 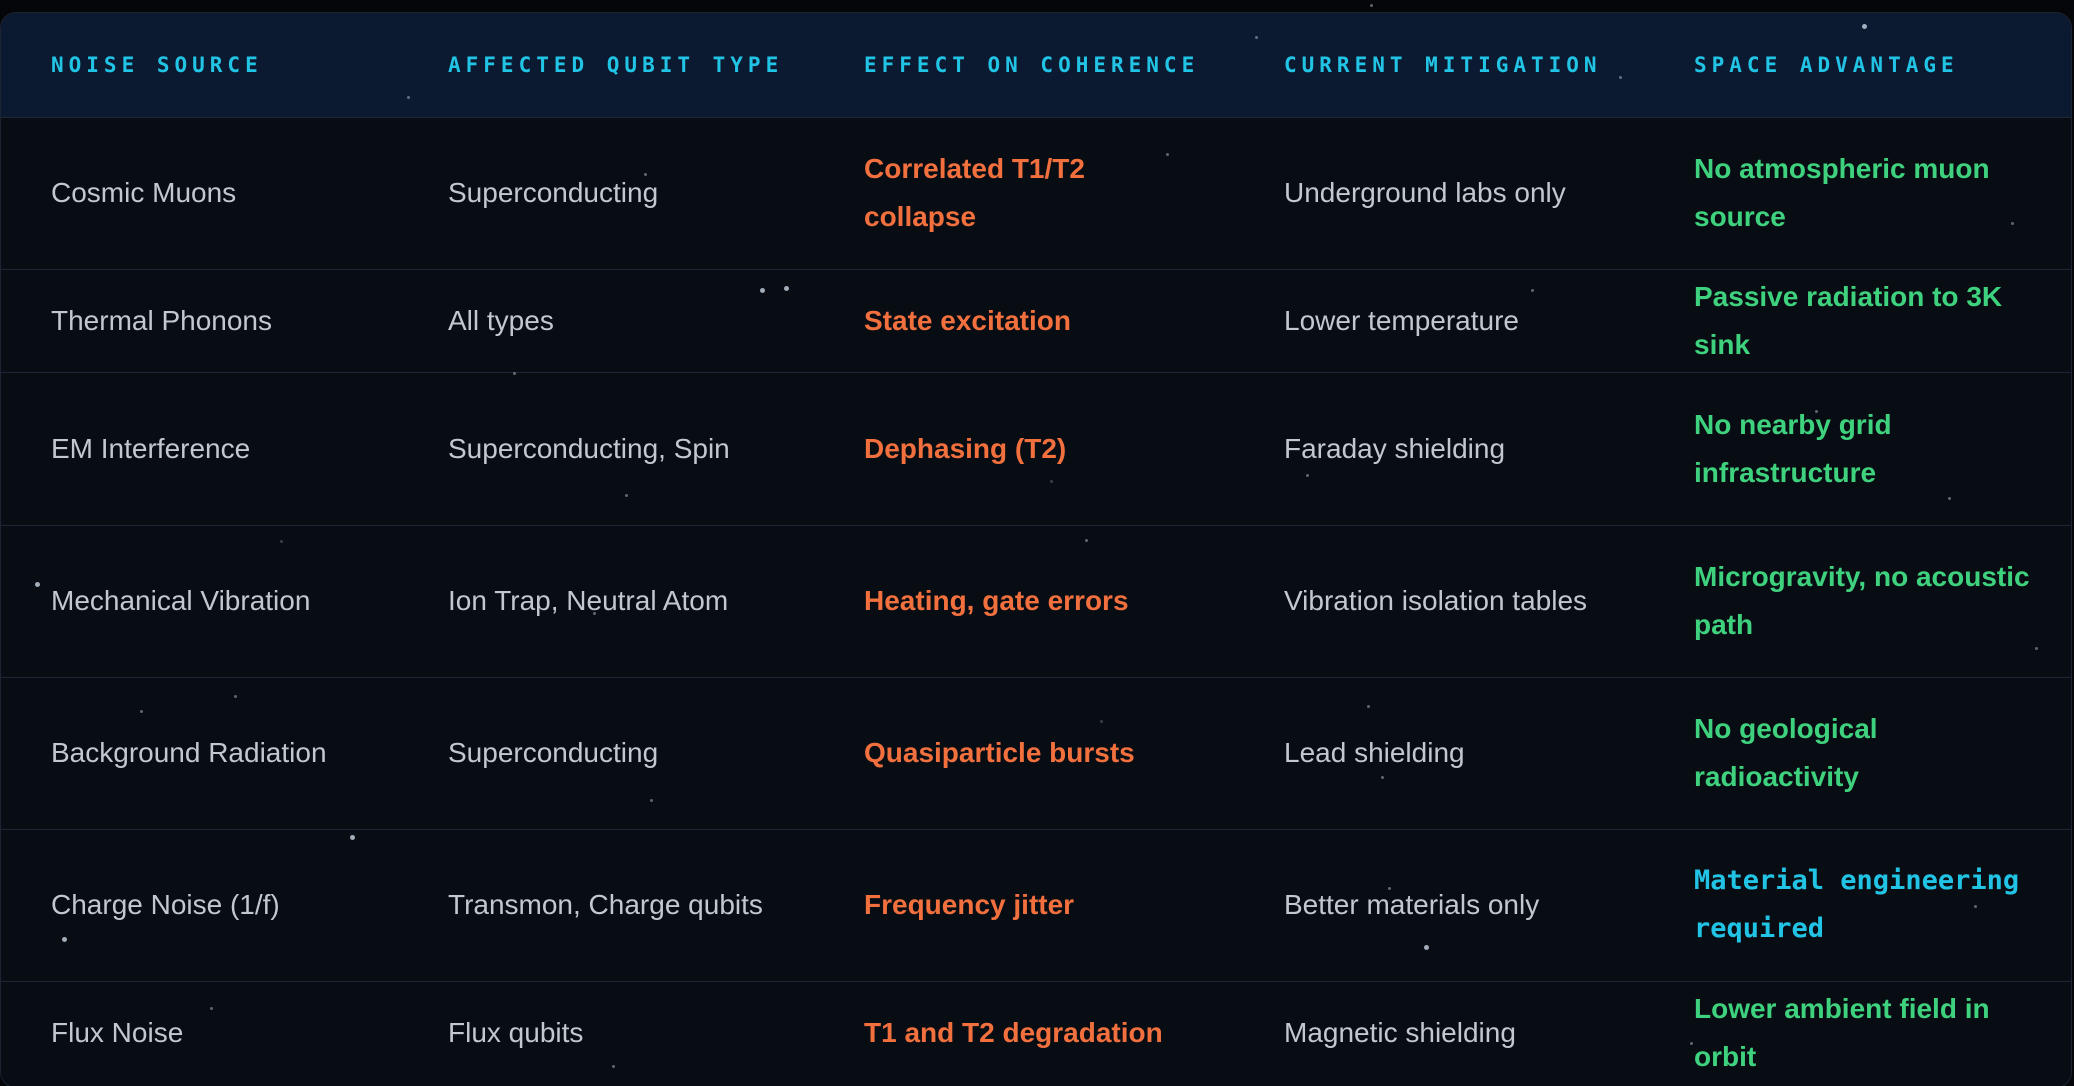 I want to click on cell-space-advantage: Microgravity, no acoustic path, so click(x=1857, y=601).